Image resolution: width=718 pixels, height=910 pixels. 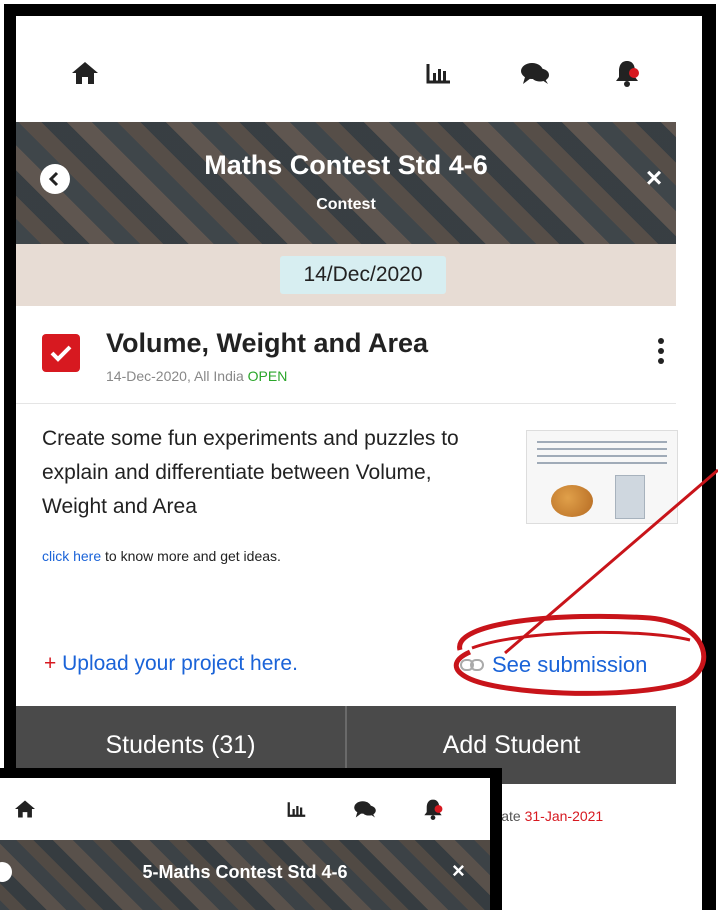 I want to click on card-meta-date: 14-Dec-2020, All India, so click(x=177, y=376).